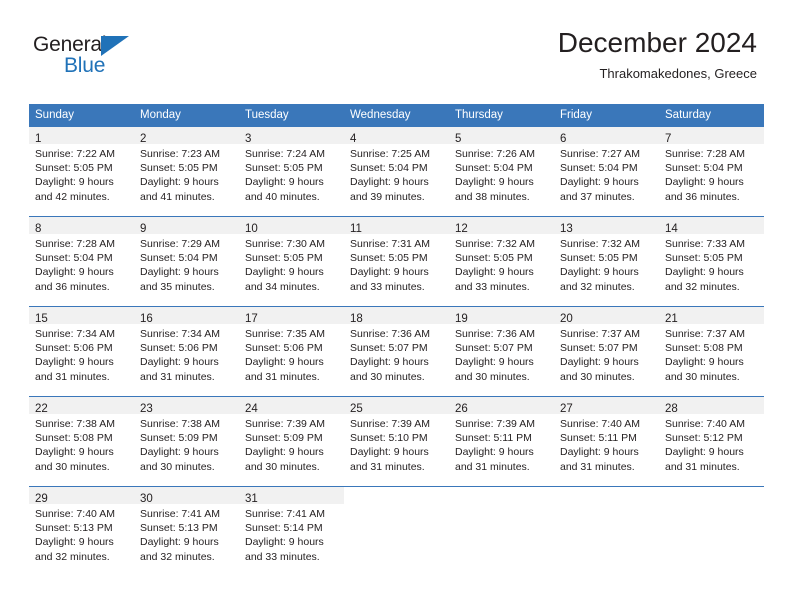 The width and height of the screenshot is (792, 612). What do you see at coordinates (186, 136) in the screenshot?
I see `day-number-band: 2` at bounding box center [186, 136].